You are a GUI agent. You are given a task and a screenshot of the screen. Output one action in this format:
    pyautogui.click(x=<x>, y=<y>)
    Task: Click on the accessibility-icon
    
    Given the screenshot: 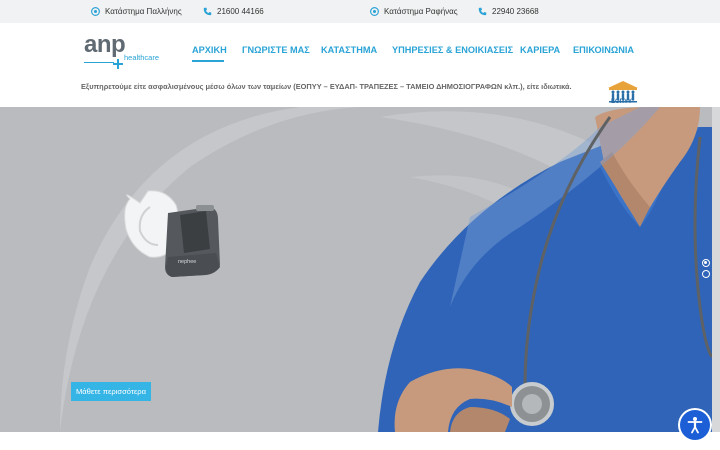 What is the action you would take?
    pyautogui.click(x=695, y=425)
    